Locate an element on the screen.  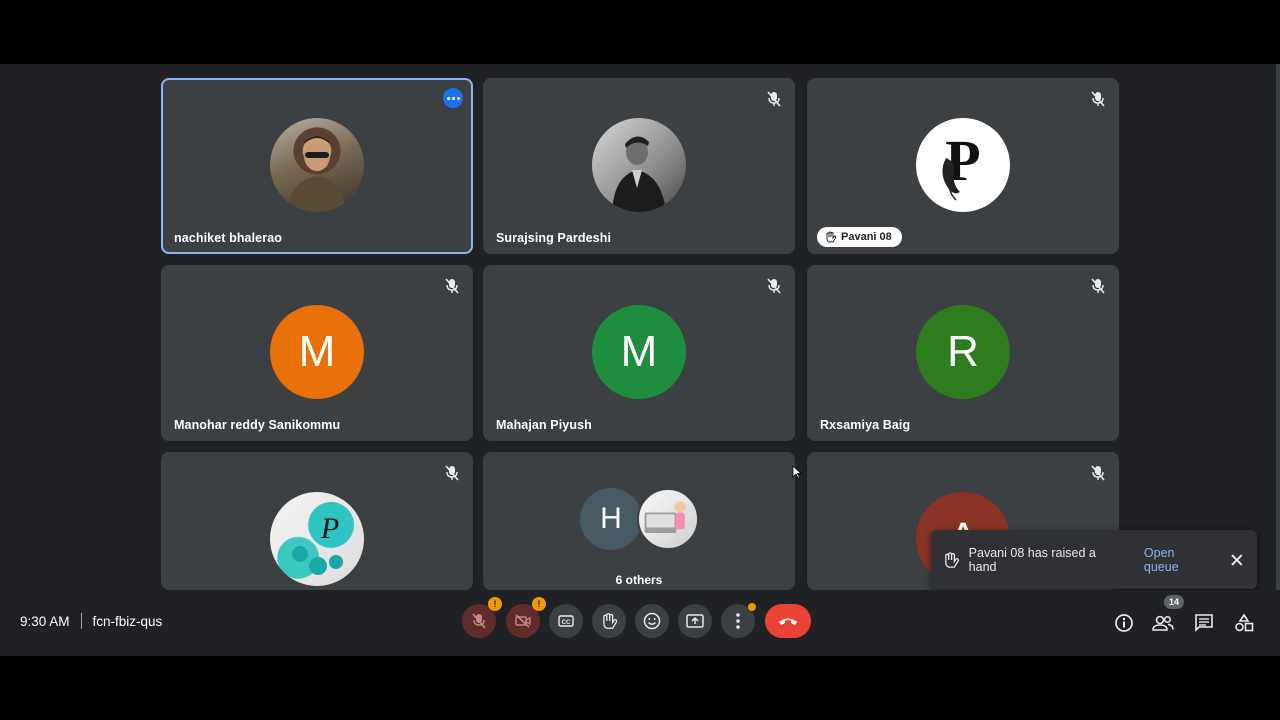
activities-button is located at coordinates (1244, 623).